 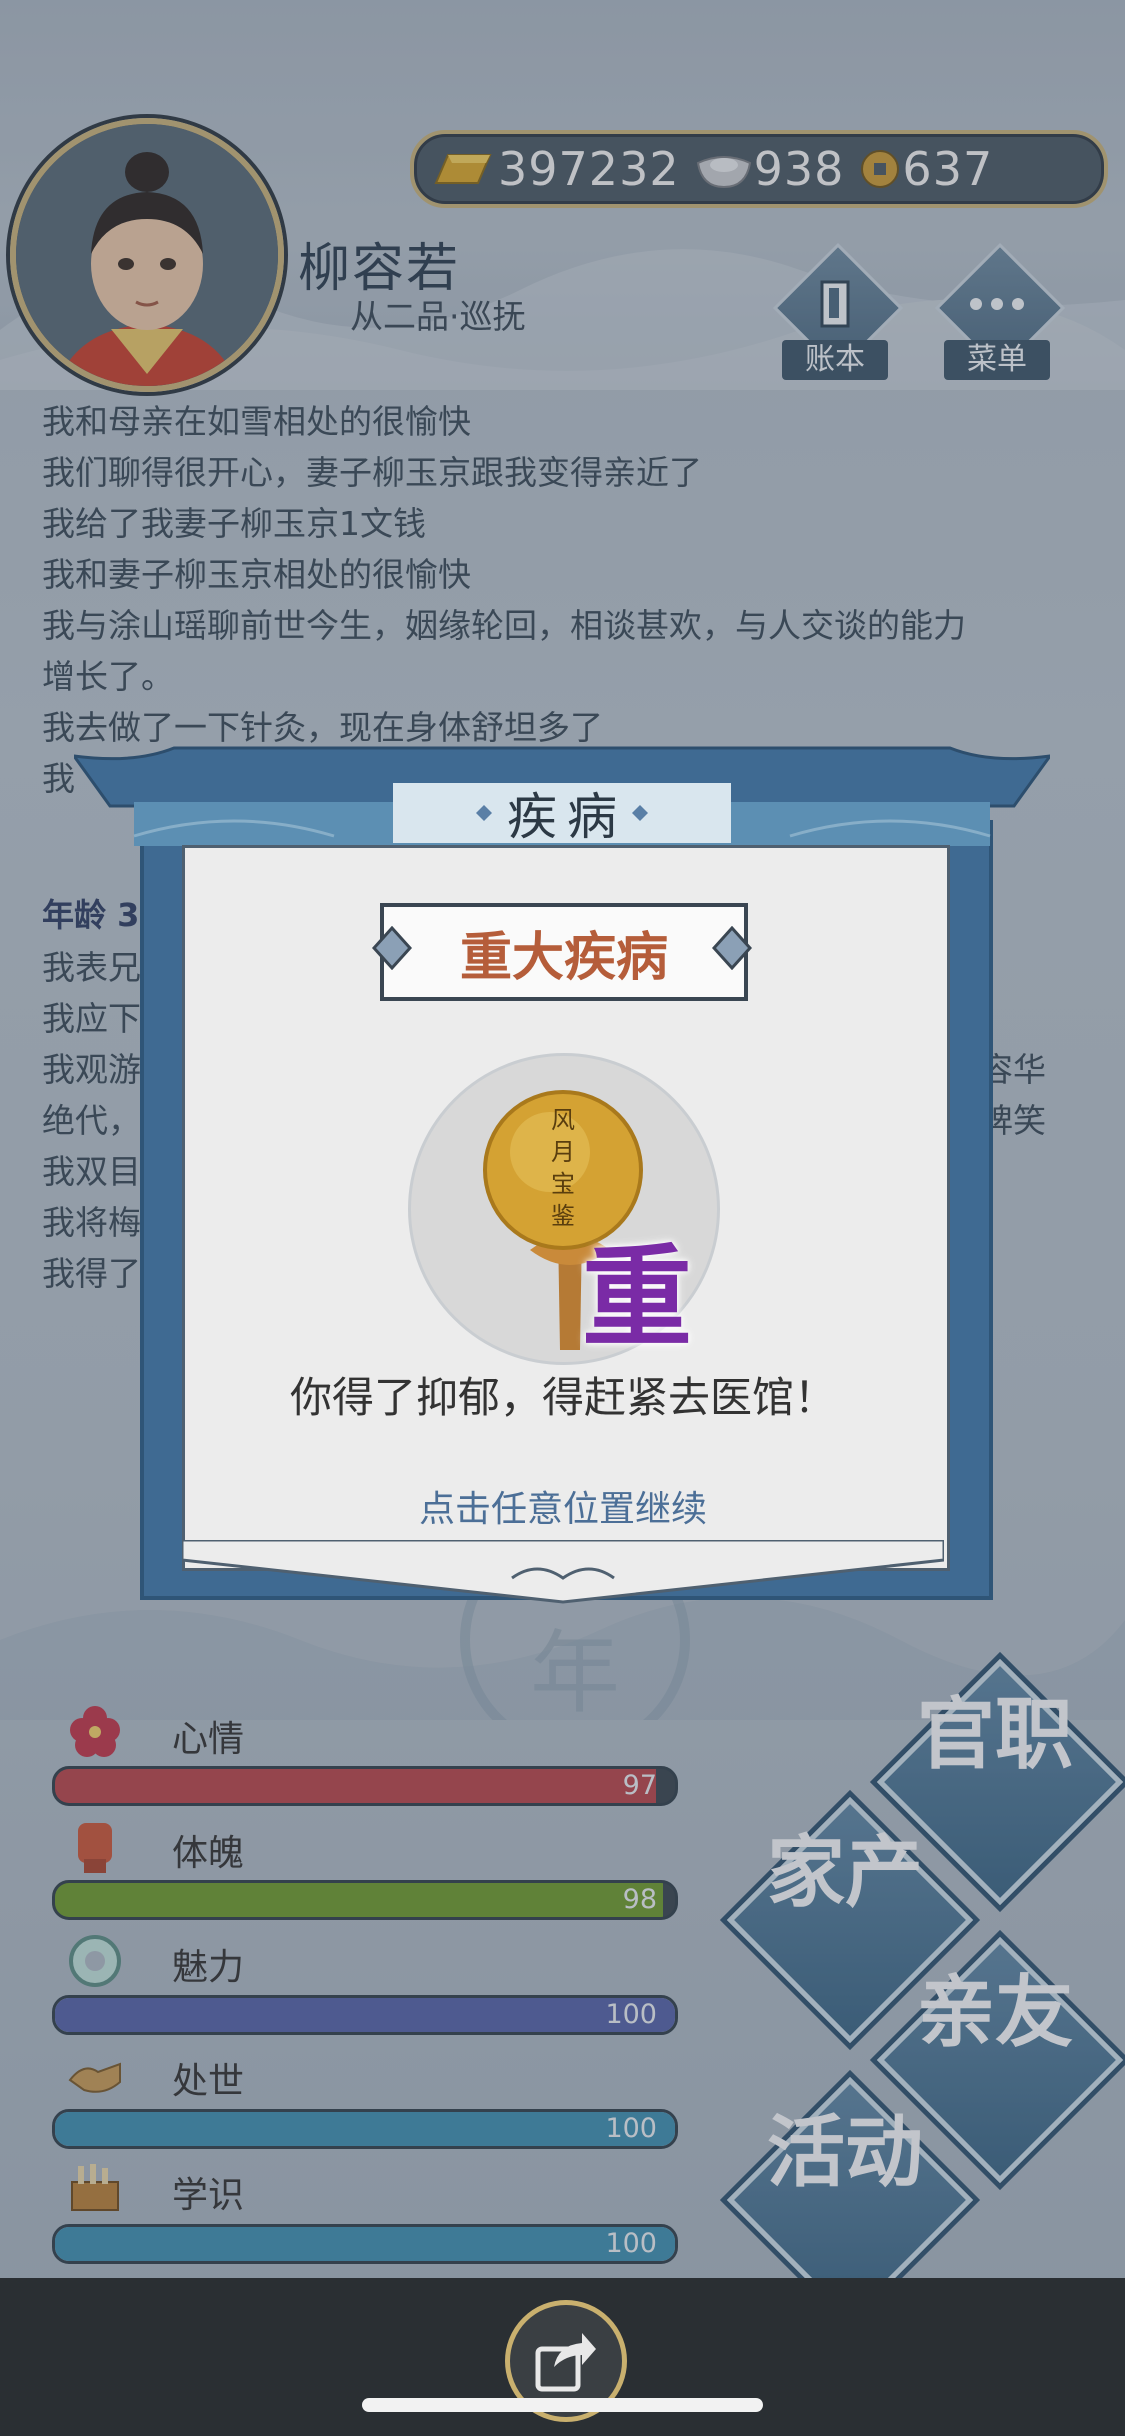 What do you see at coordinates (562, 2405) in the screenshot?
I see `home-indicator` at bounding box center [562, 2405].